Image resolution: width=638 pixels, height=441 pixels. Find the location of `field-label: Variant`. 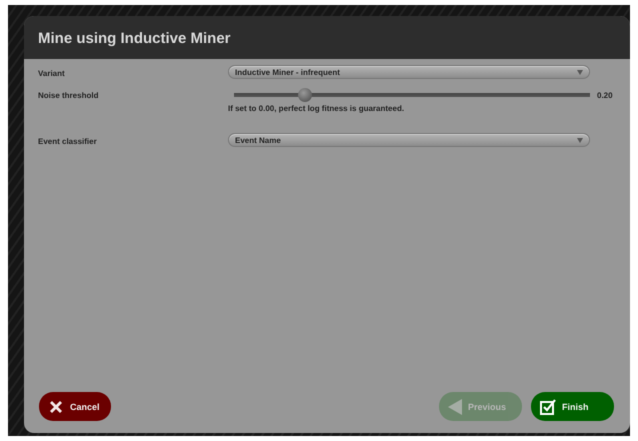

field-label: Variant is located at coordinates (52, 73).